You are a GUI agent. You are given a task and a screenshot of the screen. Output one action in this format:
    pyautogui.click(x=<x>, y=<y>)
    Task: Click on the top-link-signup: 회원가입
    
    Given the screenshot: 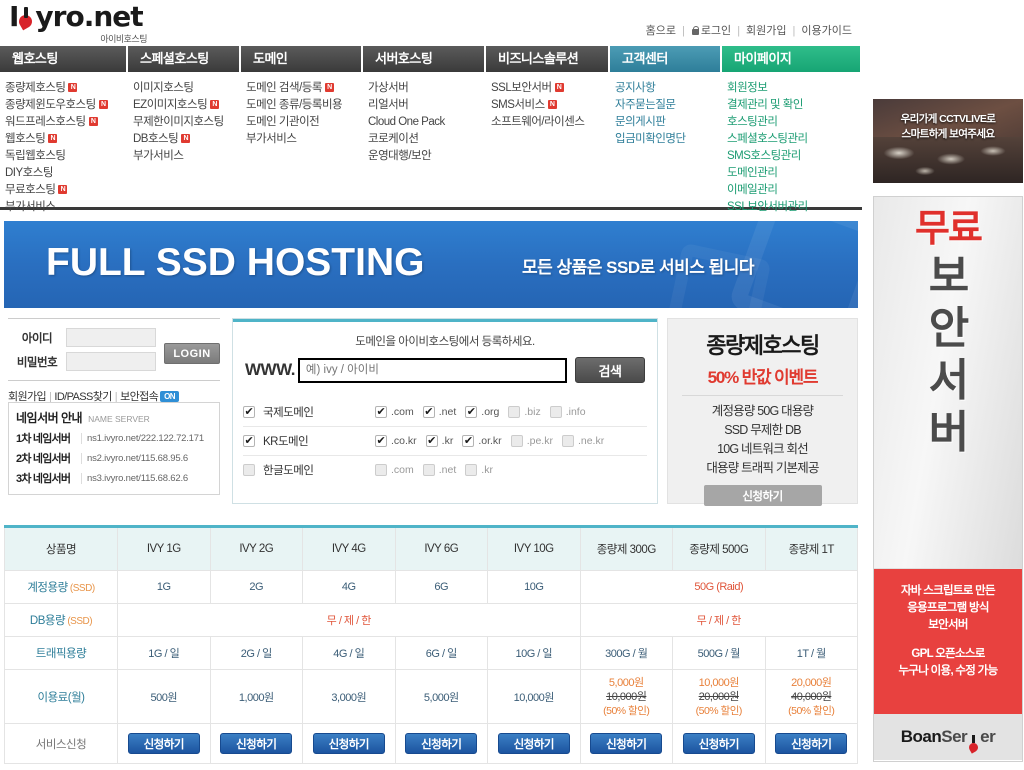 What is the action you would take?
    pyautogui.click(x=766, y=31)
    